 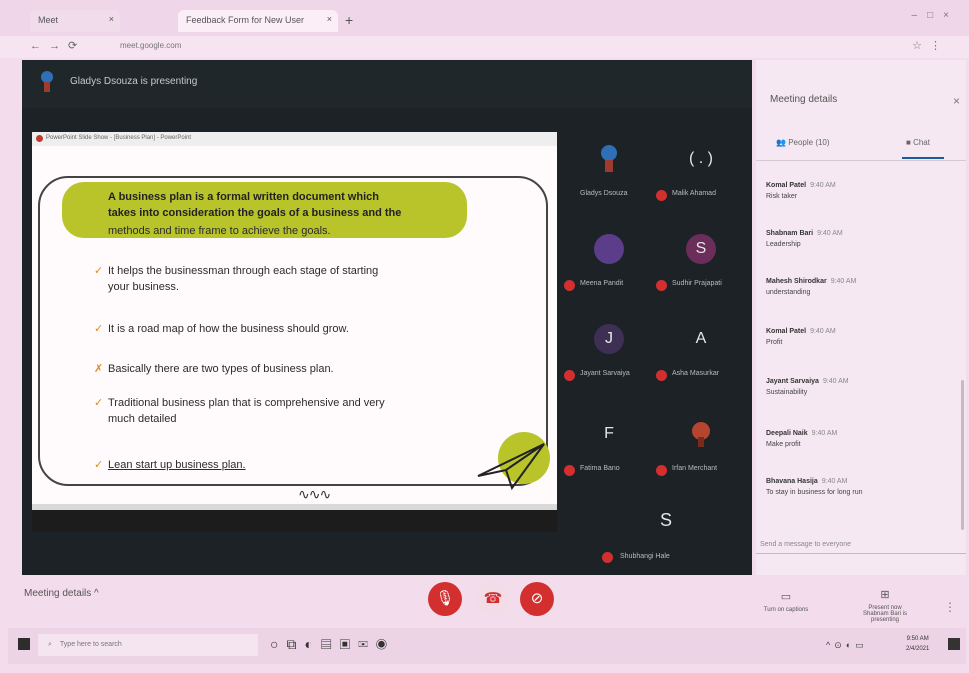 What do you see at coordinates (610, 175) in the screenshot?
I see `participant-tile: Gladys Dsouza` at bounding box center [610, 175].